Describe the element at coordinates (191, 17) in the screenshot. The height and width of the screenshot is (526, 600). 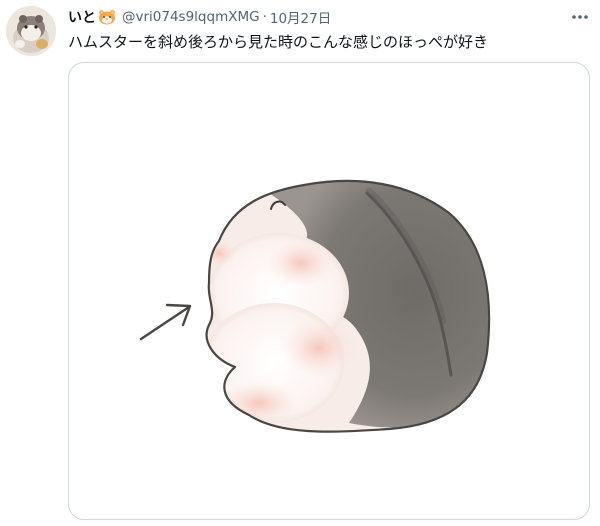
I see `user-handle: @vri074s9lqqmXMG` at that location.